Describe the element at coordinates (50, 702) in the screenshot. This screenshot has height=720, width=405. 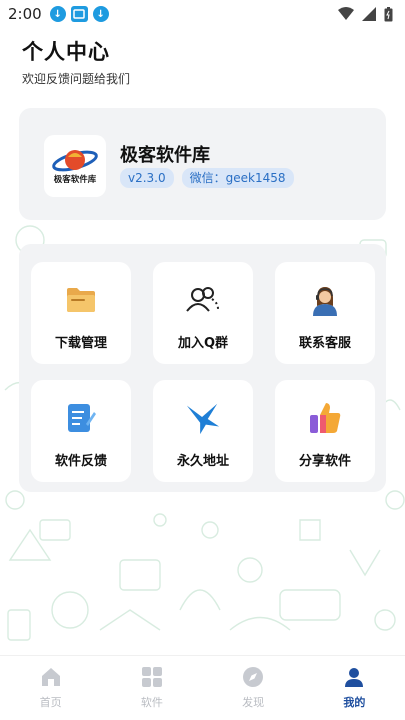
I see `tab-home-label: 首页` at that location.